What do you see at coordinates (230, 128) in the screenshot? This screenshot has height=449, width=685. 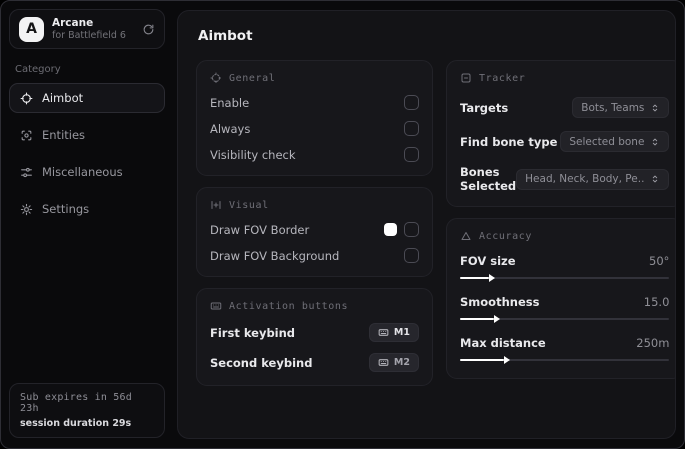 I see `setting-label: Always` at bounding box center [230, 128].